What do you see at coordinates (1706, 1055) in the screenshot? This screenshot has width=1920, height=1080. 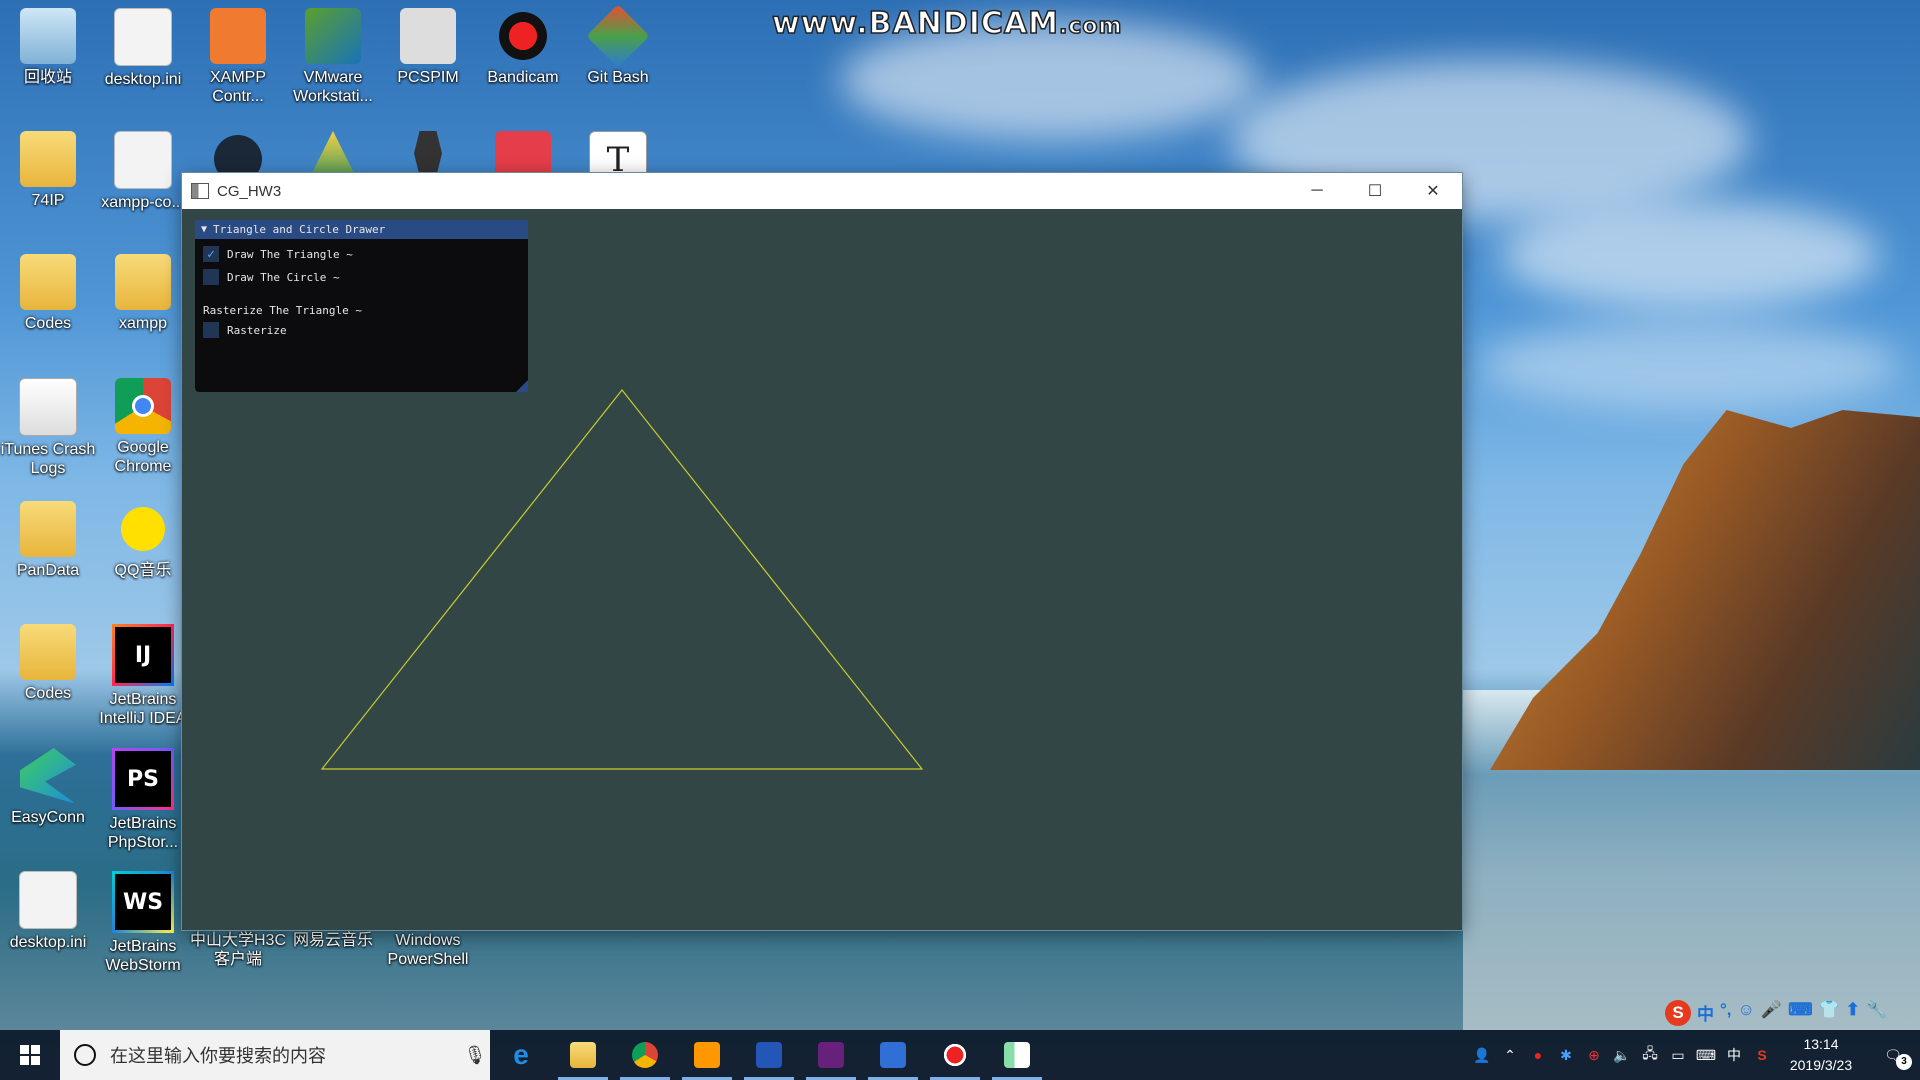 I see `keyboard-icon: ⌨` at bounding box center [1706, 1055].